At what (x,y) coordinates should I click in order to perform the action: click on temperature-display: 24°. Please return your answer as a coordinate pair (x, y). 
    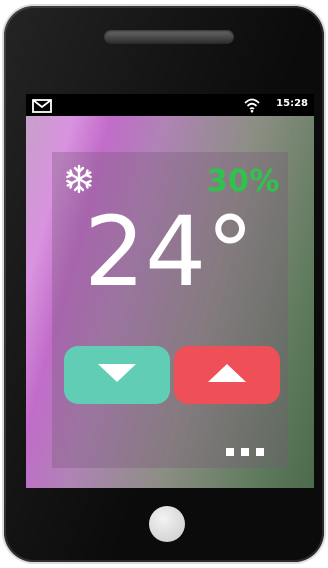
    Looking at the image, I should click on (169, 252).